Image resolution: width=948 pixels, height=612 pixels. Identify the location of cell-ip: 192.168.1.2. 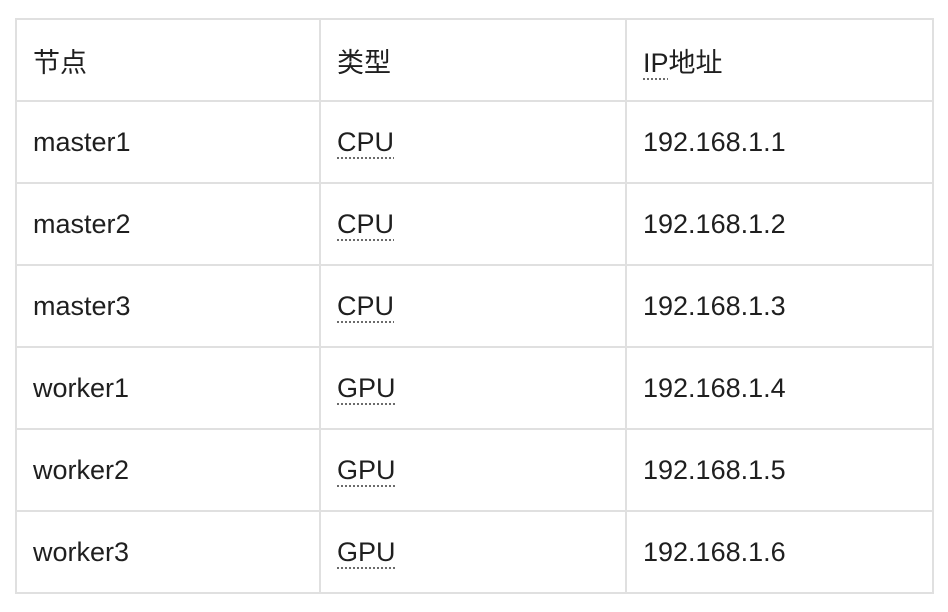
(779, 224).